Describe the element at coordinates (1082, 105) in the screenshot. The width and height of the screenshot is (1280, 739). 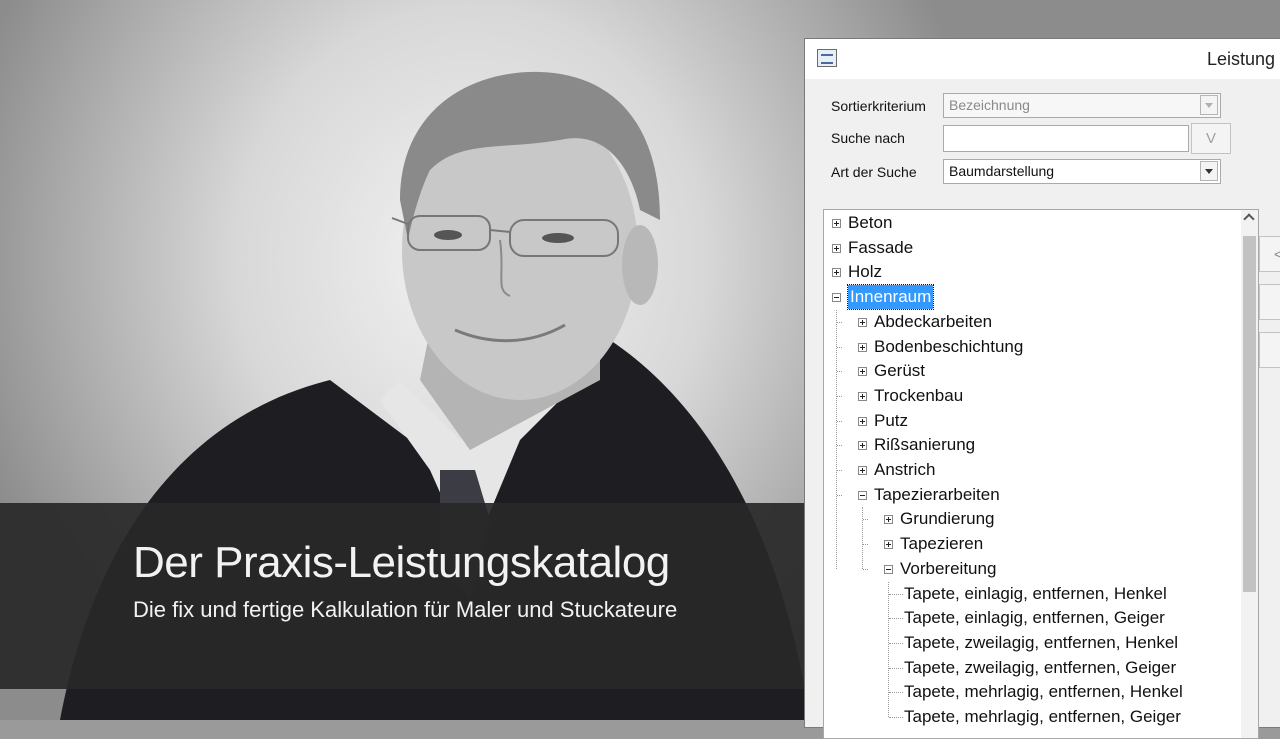
I see `sort-select: Bezeichnung` at that location.